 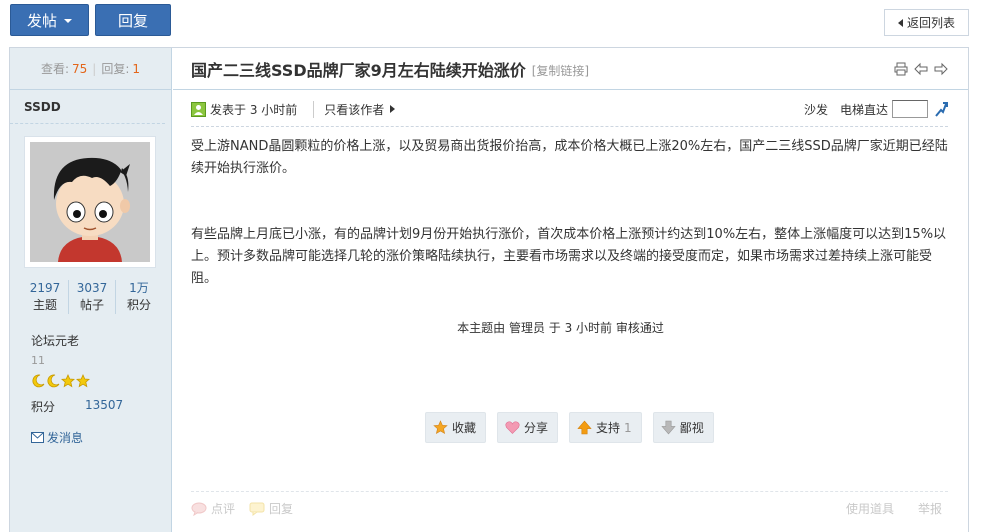 What do you see at coordinates (65, 438) in the screenshot?
I see `send-message-label: 发消息` at bounding box center [65, 438].